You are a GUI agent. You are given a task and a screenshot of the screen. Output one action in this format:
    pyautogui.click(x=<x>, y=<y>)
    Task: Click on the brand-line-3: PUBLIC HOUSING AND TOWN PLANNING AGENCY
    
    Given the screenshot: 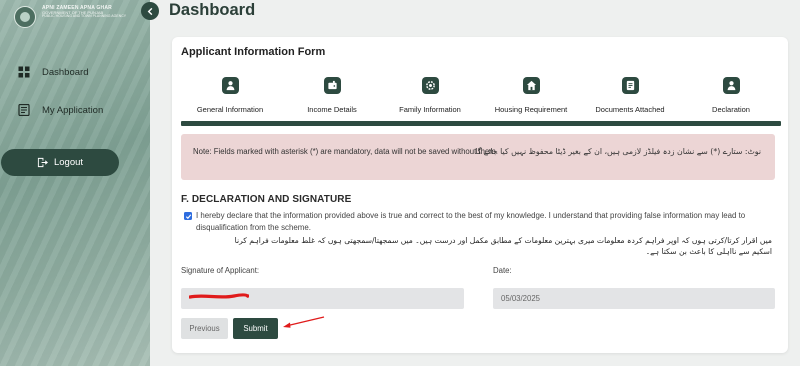 What is the action you would take?
    pyautogui.click(x=84, y=16)
    